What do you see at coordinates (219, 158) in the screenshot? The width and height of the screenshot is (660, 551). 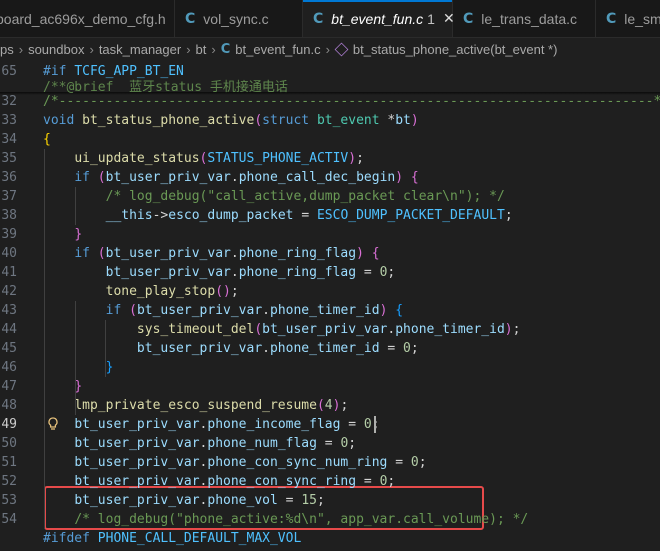 I see `code-text: ui_update_status(STATUS_PHONE_ACTIV);` at bounding box center [219, 158].